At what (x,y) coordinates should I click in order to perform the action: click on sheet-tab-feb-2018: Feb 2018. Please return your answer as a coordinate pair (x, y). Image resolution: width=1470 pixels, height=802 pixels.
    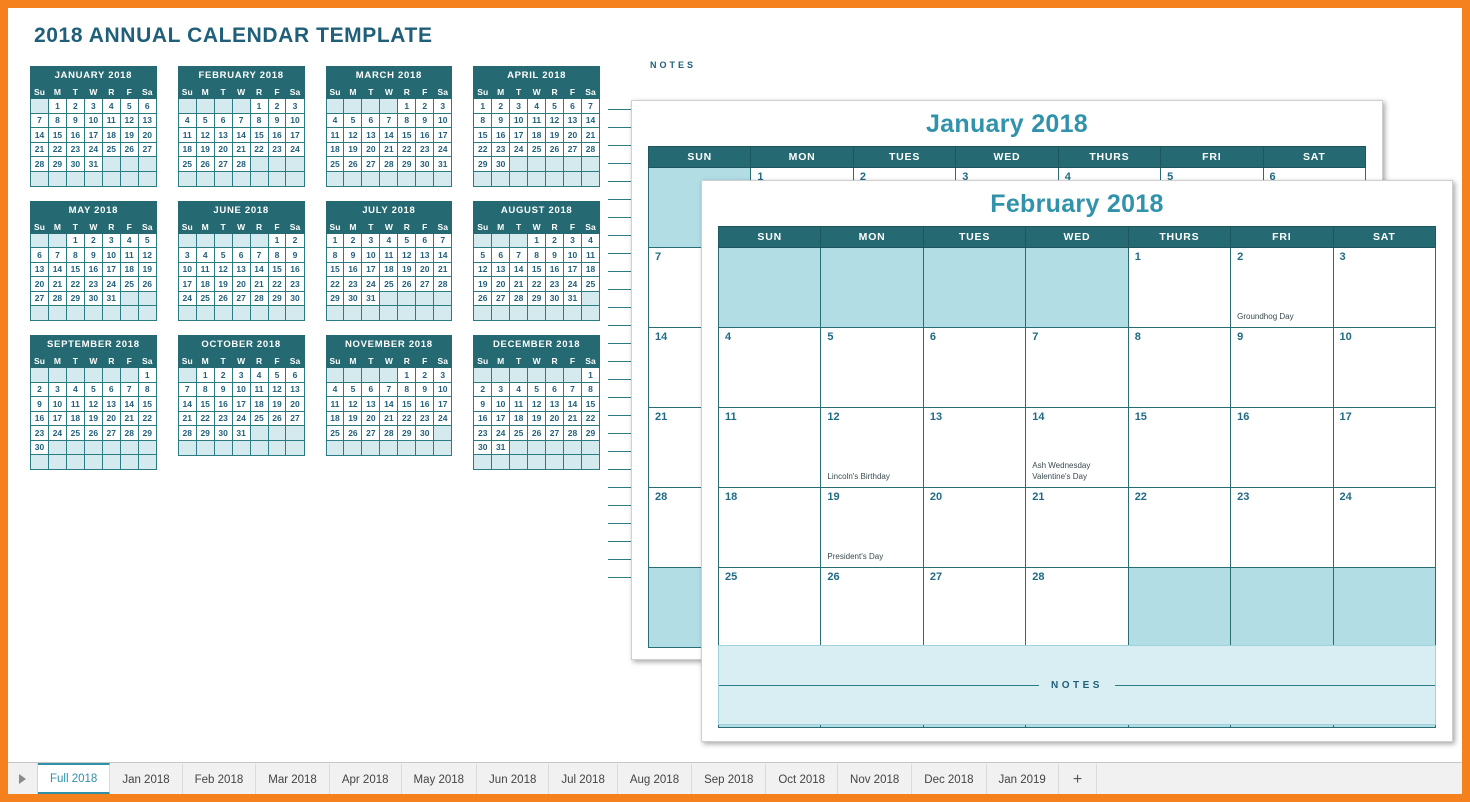
    Looking at the image, I should click on (219, 778).